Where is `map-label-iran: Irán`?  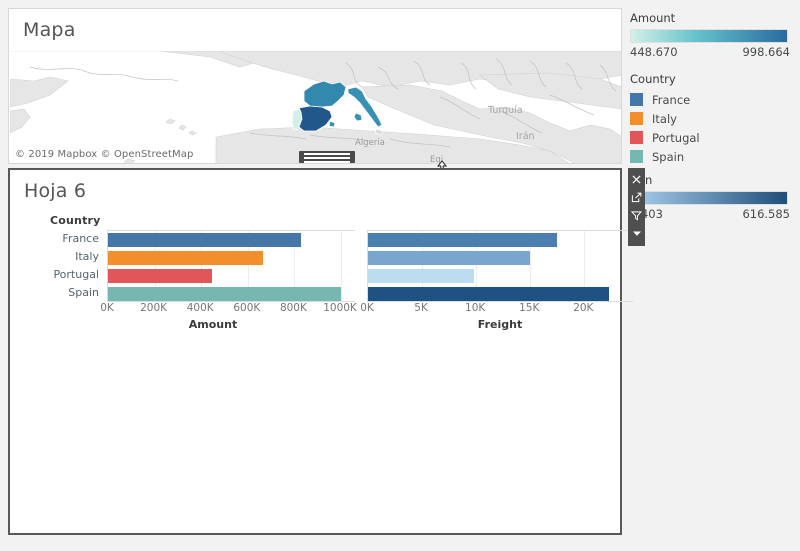
map-label-iran: Irán is located at coordinates (525, 136).